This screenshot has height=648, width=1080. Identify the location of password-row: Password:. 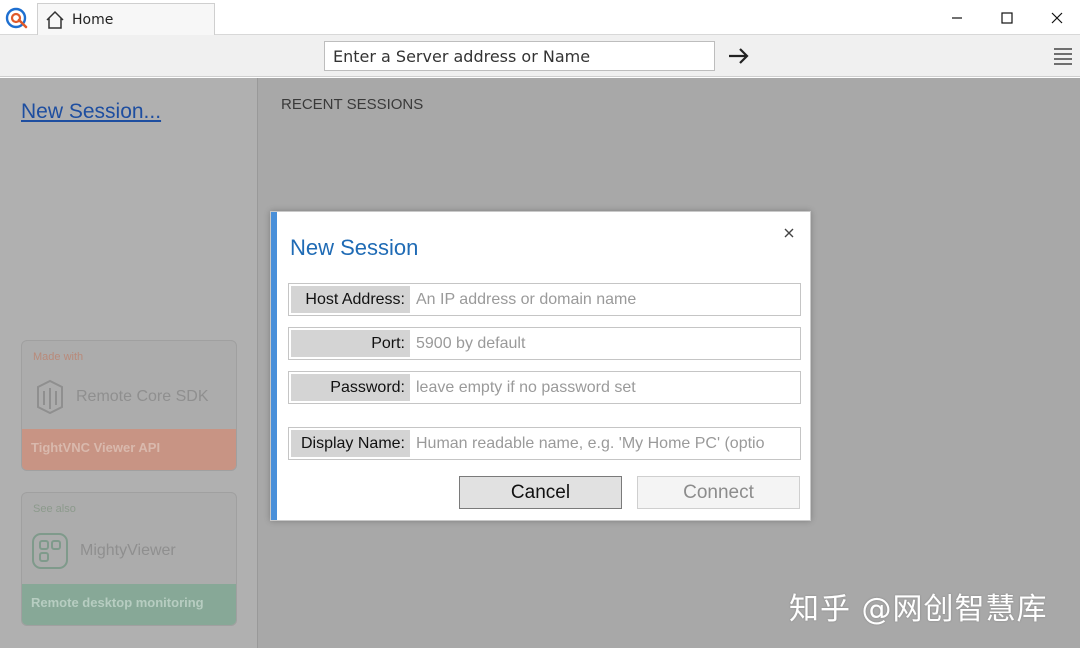
(544, 387).